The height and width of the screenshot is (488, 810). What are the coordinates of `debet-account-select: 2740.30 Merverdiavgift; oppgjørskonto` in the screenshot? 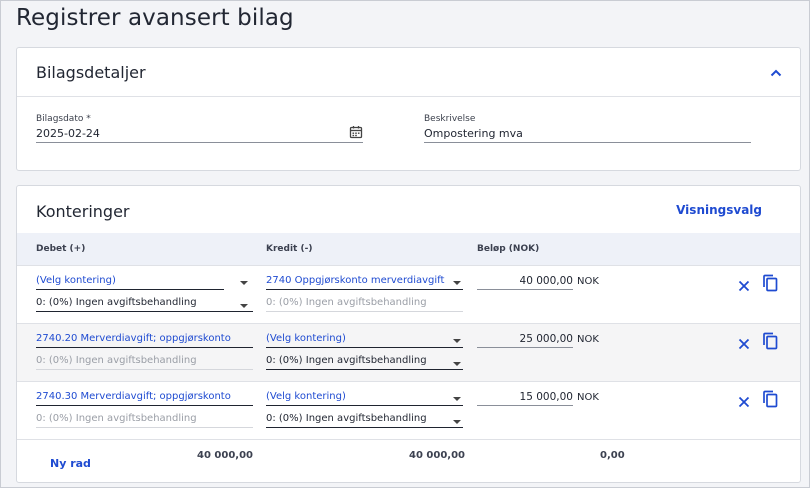 It's located at (144, 397).